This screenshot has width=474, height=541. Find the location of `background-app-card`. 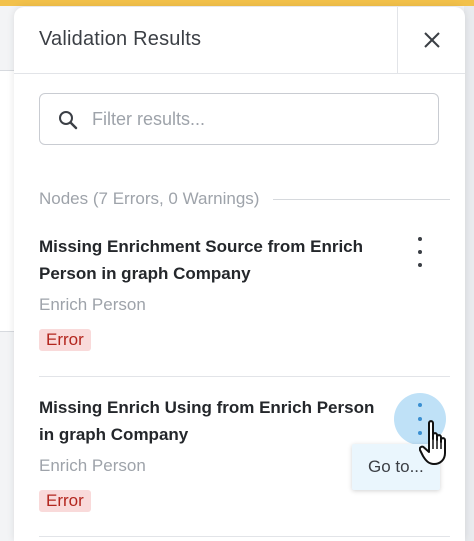

background-app-card is located at coordinates (7, 201).